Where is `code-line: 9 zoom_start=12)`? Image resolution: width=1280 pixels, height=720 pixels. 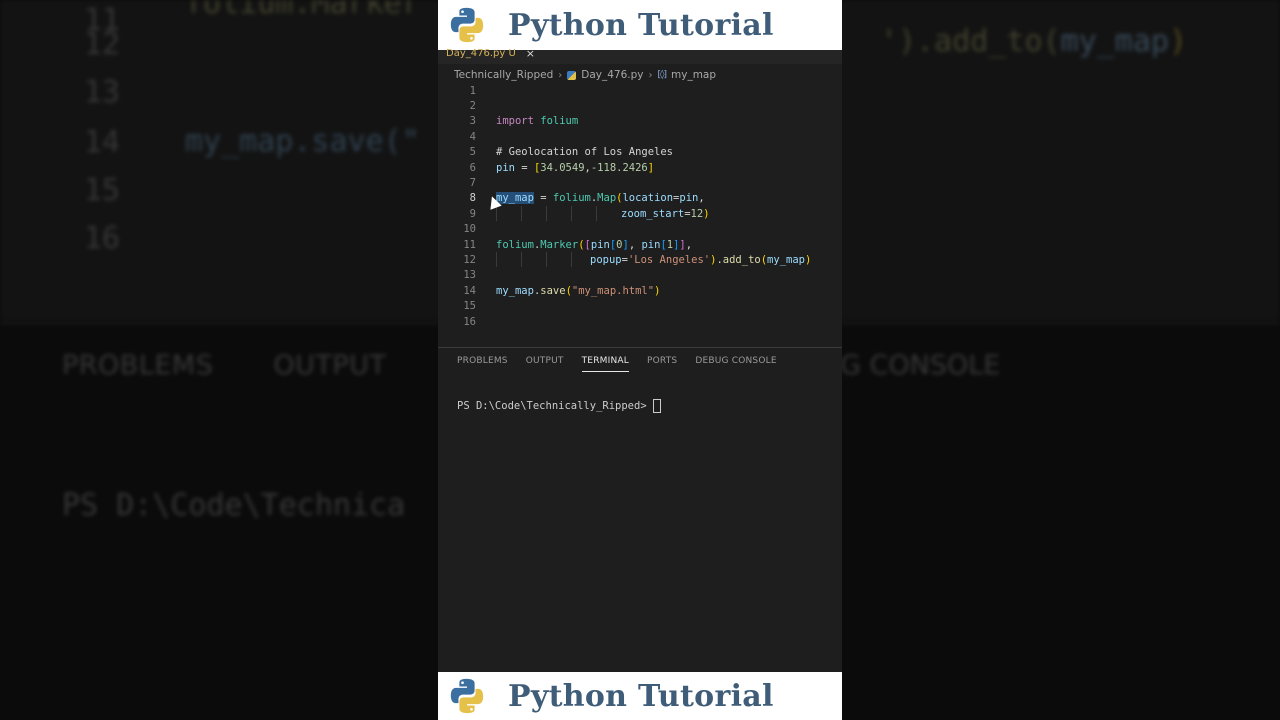 code-line: 9 zoom_start=12) is located at coordinates (640, 214).